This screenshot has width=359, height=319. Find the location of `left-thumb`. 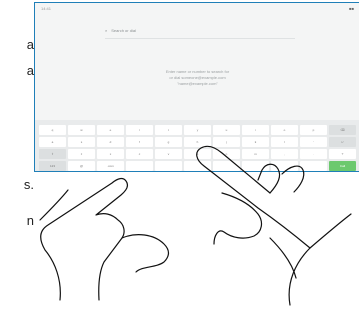

left-thumb is located at coordinates (145, 253).